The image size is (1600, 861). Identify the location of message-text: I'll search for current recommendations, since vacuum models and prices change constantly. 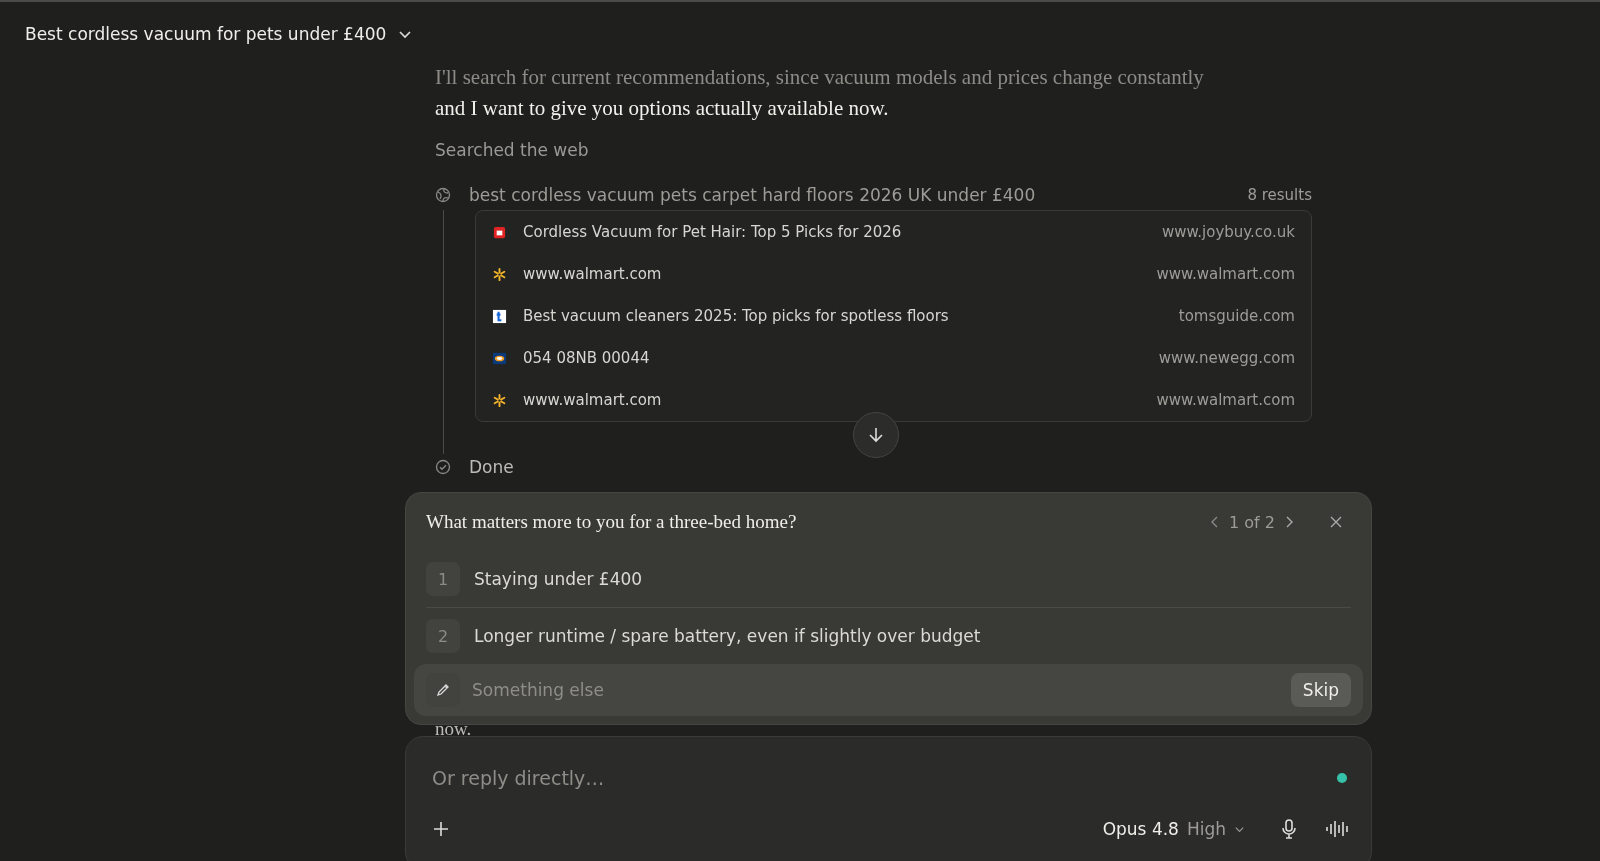
(820, 77).